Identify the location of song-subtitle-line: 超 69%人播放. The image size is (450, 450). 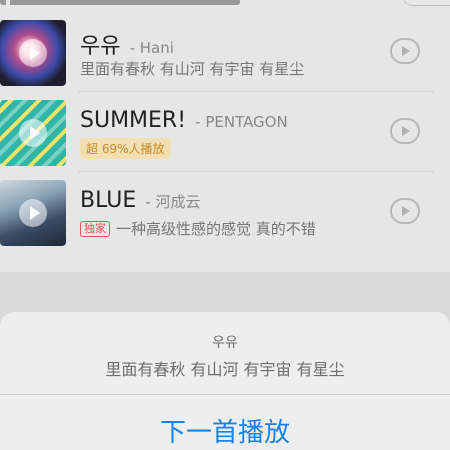
(128, 148).